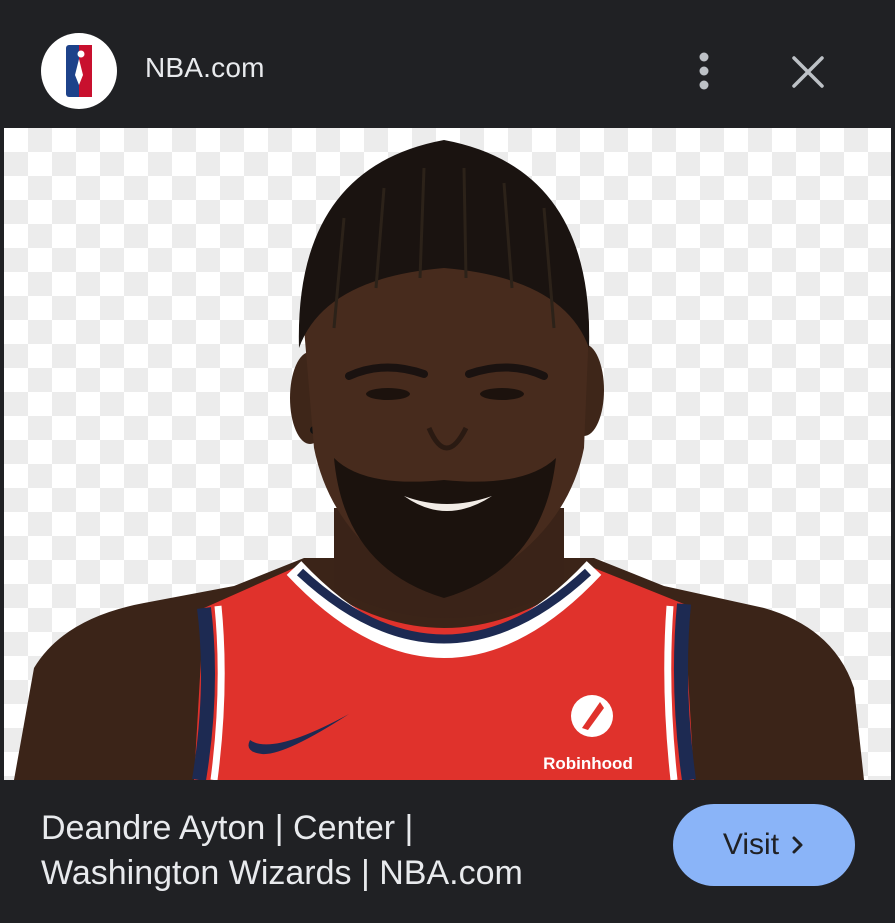 The height and width of the screenshot is (923, 895). What do you see at coordinates (79, 71) in the screenshot?
I see `nba-logo-icon` at bounding box center [79, 71].